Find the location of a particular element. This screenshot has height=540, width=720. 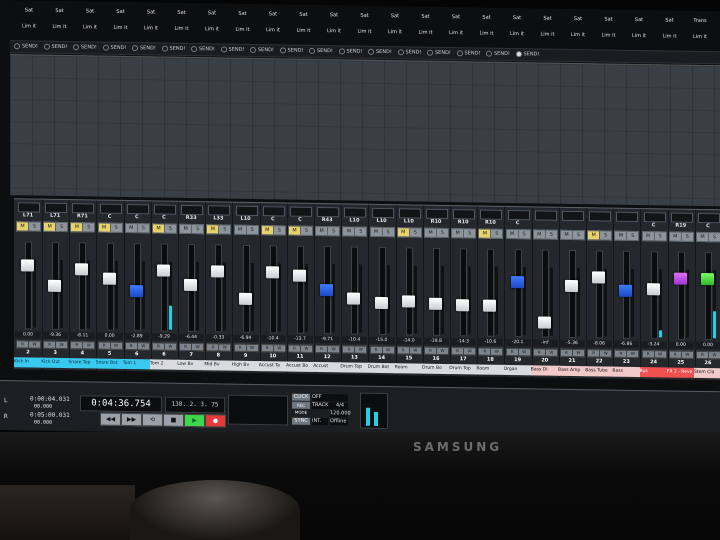

volume-readout: -9.71 is located at coordinates (327, 339).